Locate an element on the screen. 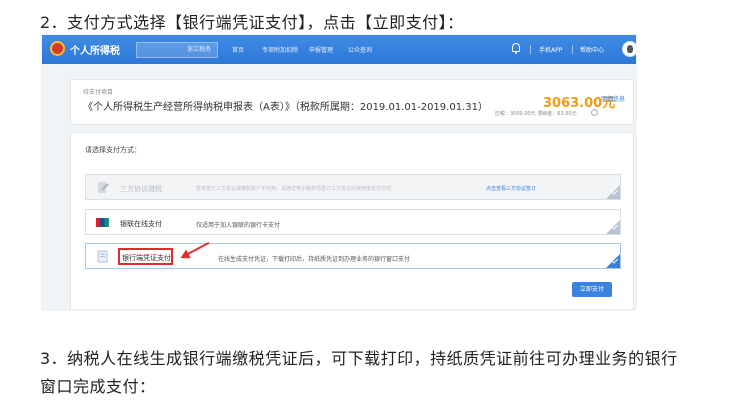 The width and height of the screenshot is (754, 404). site-title: 个人所得税 is located at coordinates (95, 51).